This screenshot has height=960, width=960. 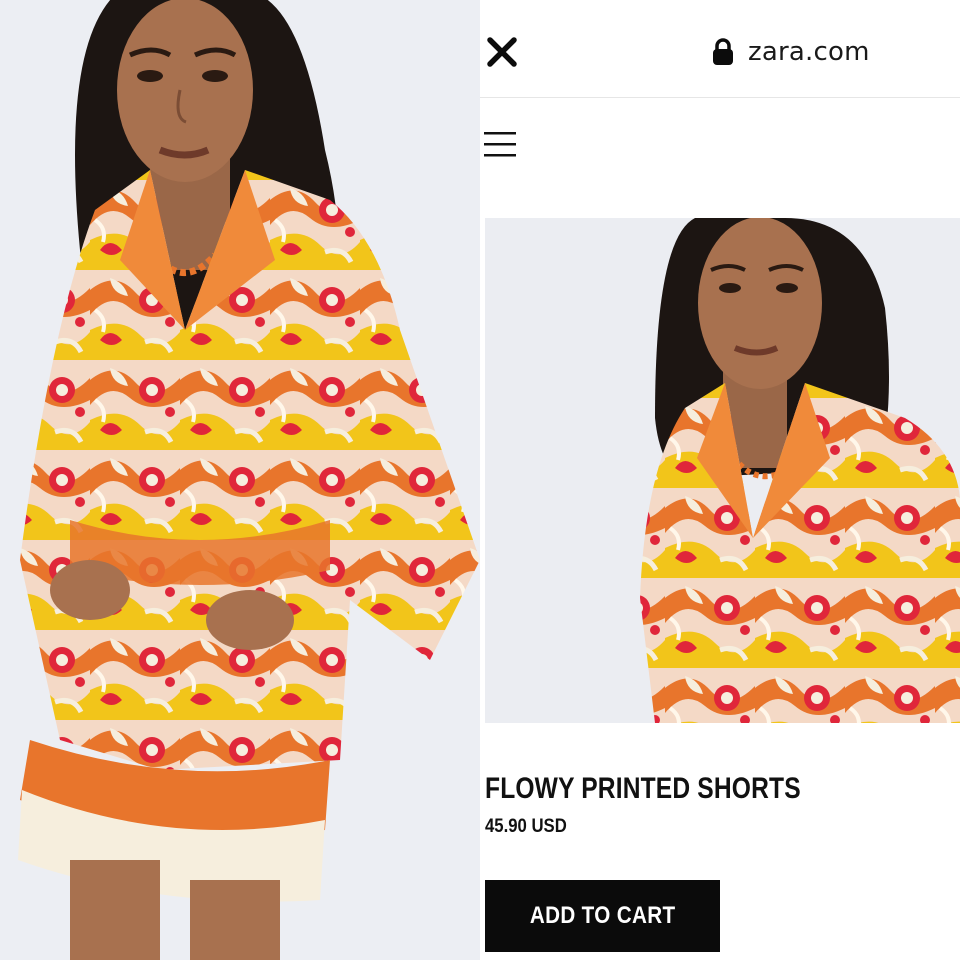 I want to click on add-to-cart-button: ADD TO CART, so click(x=602, y=916).